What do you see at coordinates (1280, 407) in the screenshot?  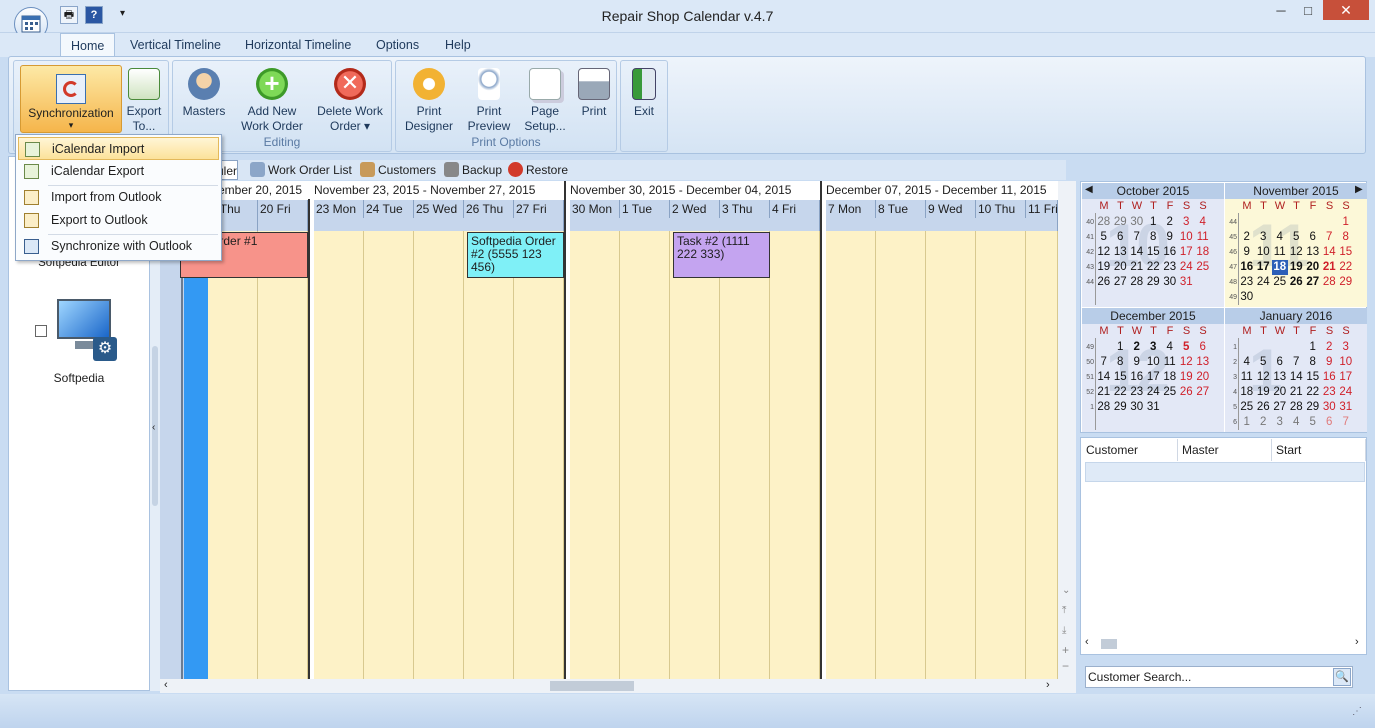 I see `calendar-day: 27` at bounding box center [1280, 407].